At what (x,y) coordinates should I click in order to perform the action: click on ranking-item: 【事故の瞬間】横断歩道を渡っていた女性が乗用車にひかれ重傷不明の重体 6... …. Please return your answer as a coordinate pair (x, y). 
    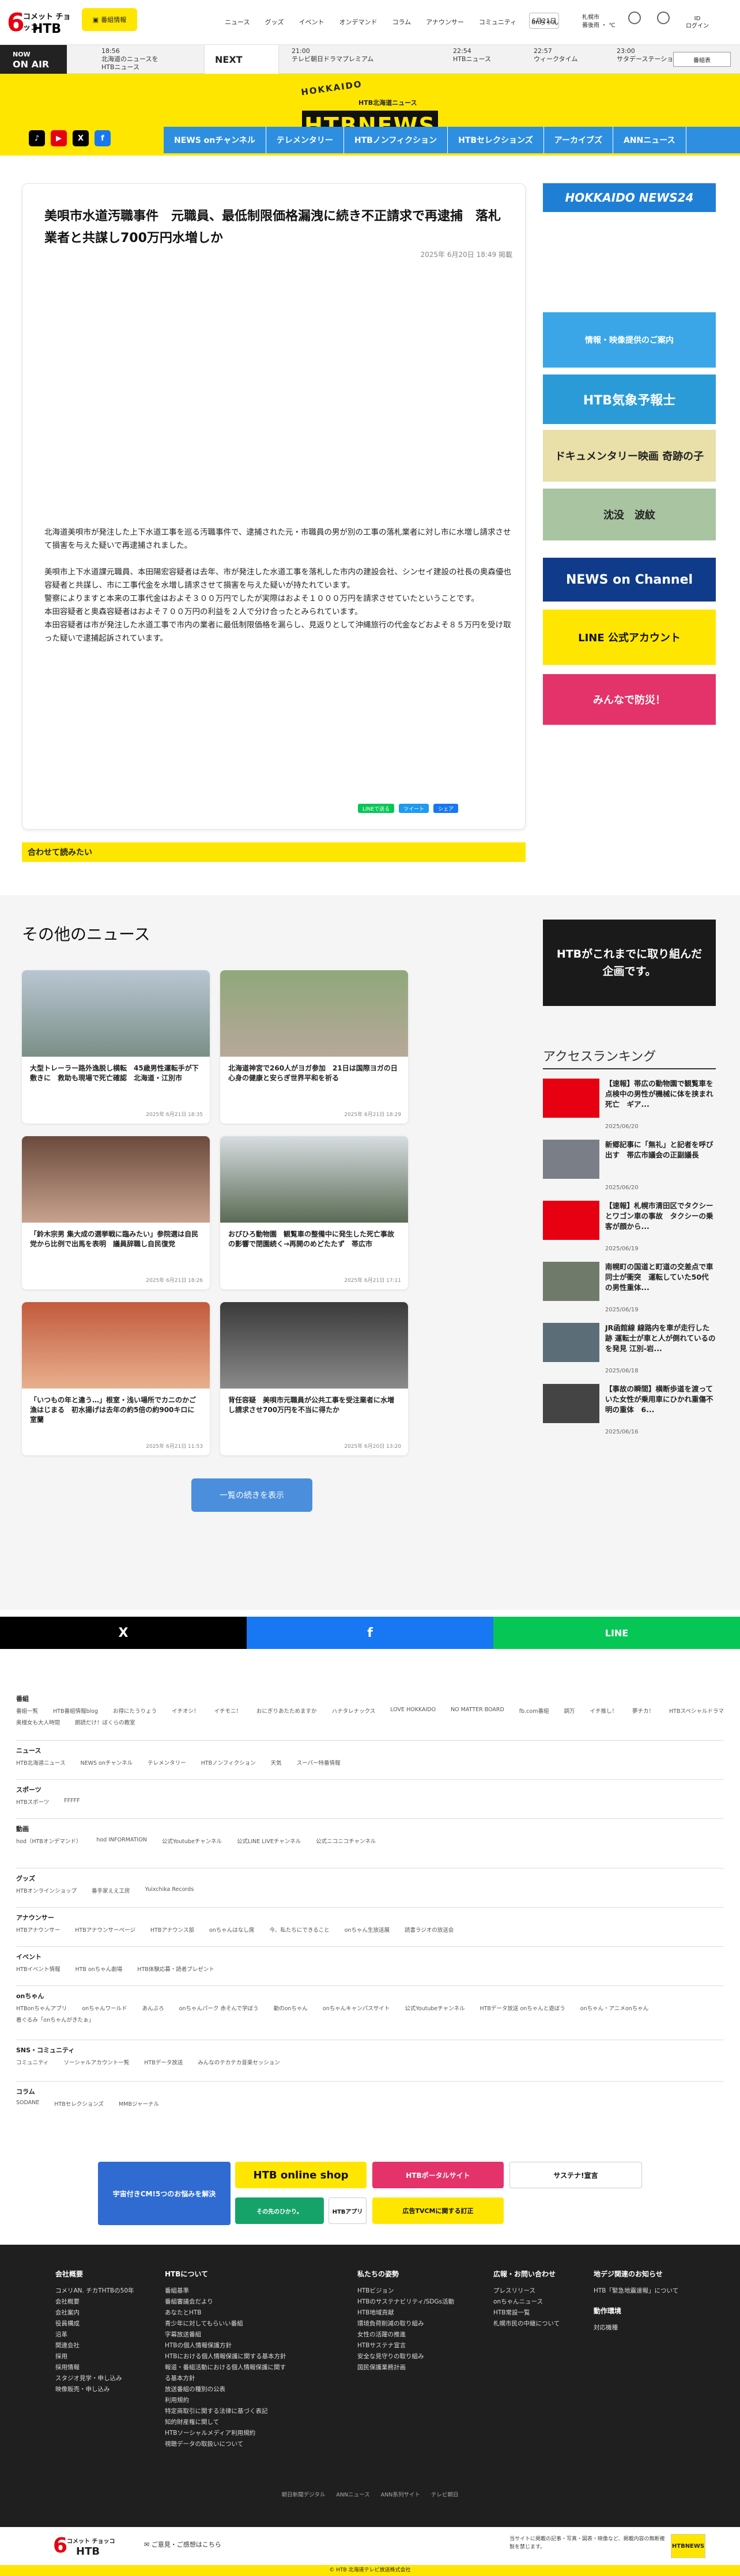
    Looking at the image, I should click on (629, 1410).